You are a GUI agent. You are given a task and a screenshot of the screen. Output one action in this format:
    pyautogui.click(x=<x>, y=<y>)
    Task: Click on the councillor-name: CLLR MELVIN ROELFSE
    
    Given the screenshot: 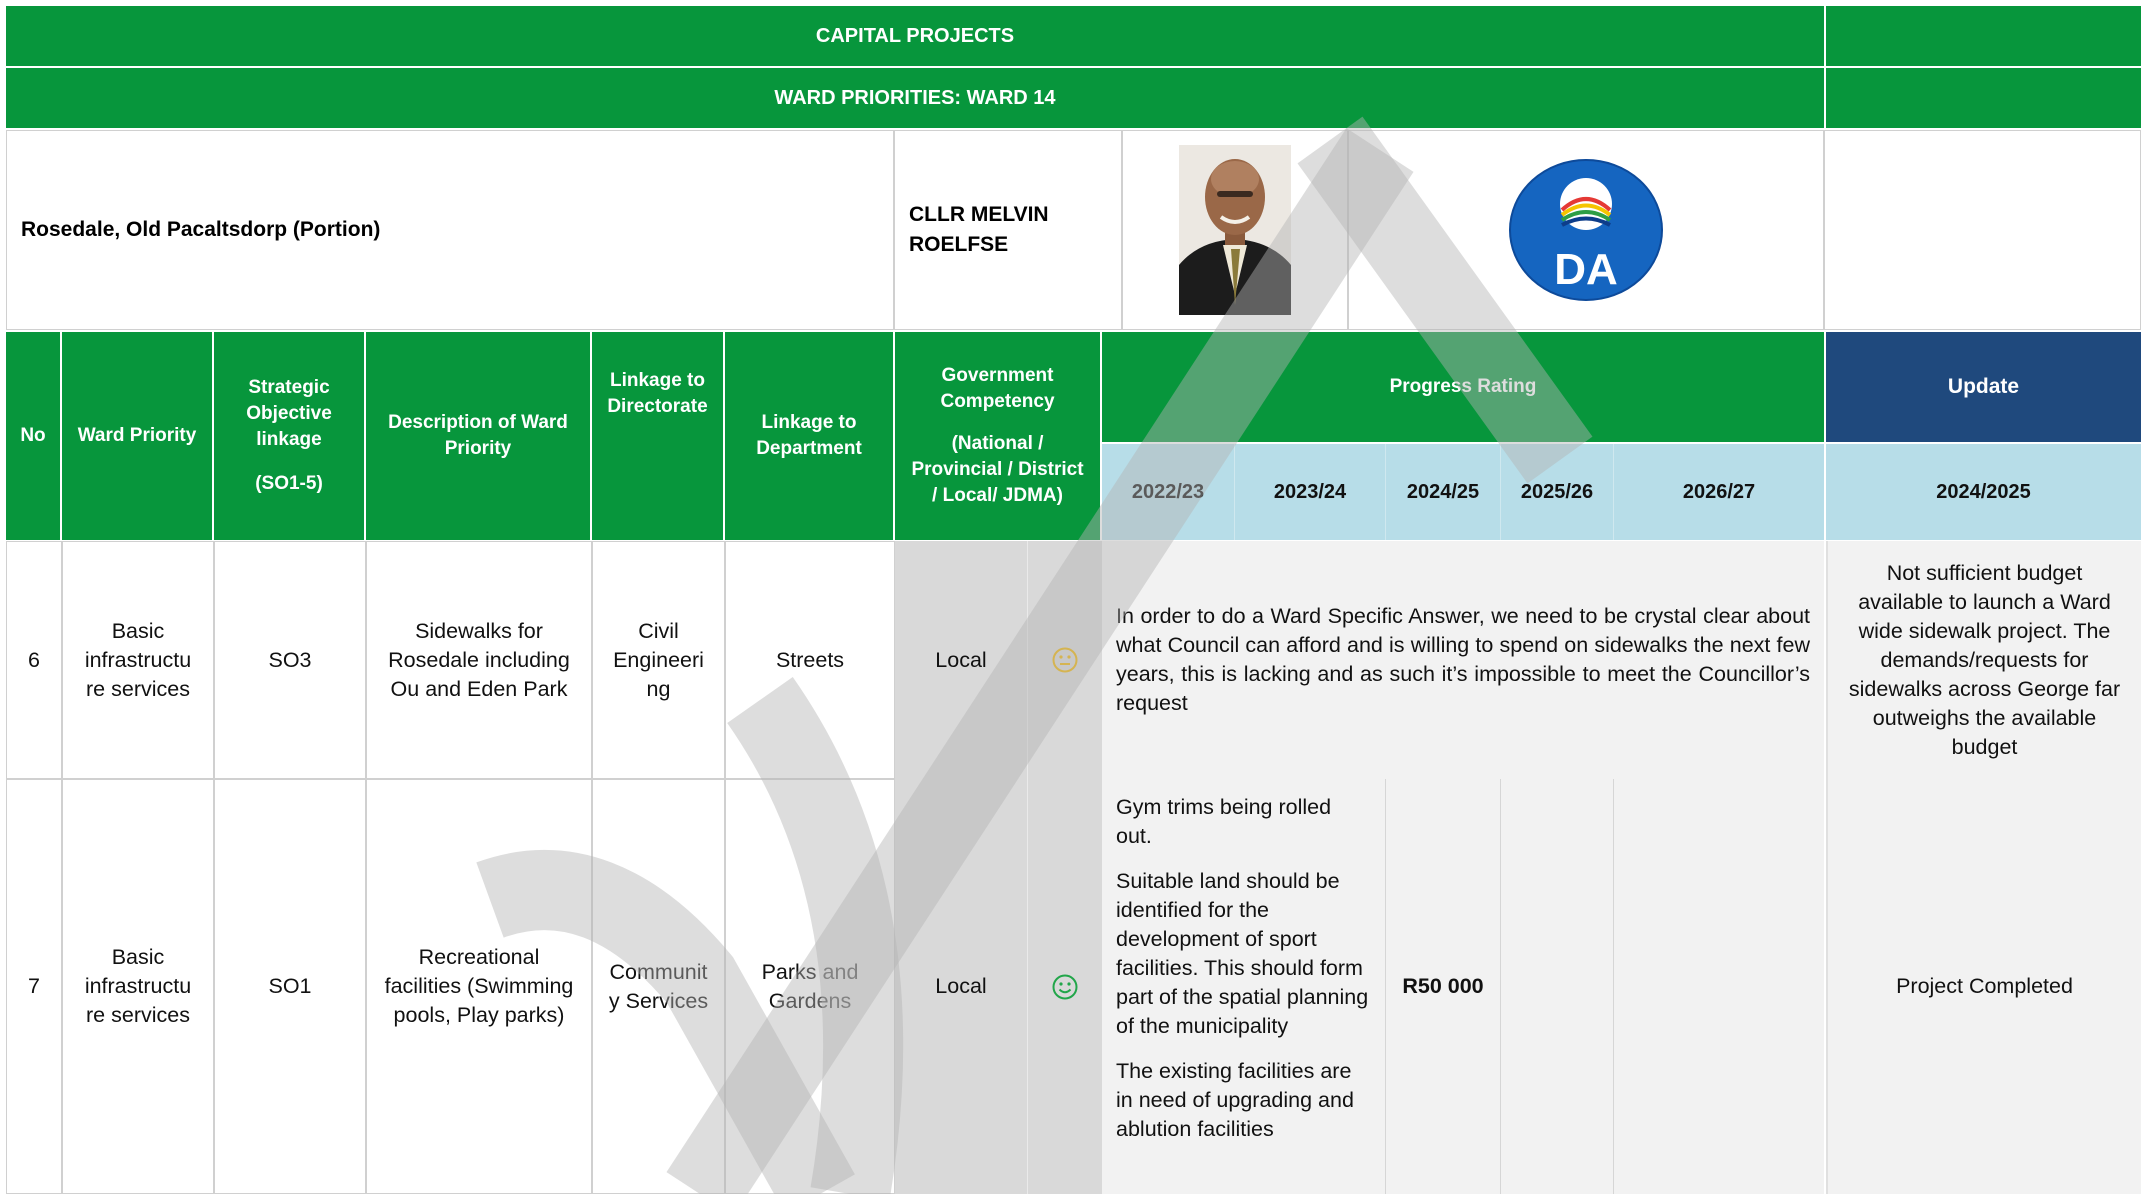 What is the action you would take?
    pyautogui.click(x=1008, y=230)
    